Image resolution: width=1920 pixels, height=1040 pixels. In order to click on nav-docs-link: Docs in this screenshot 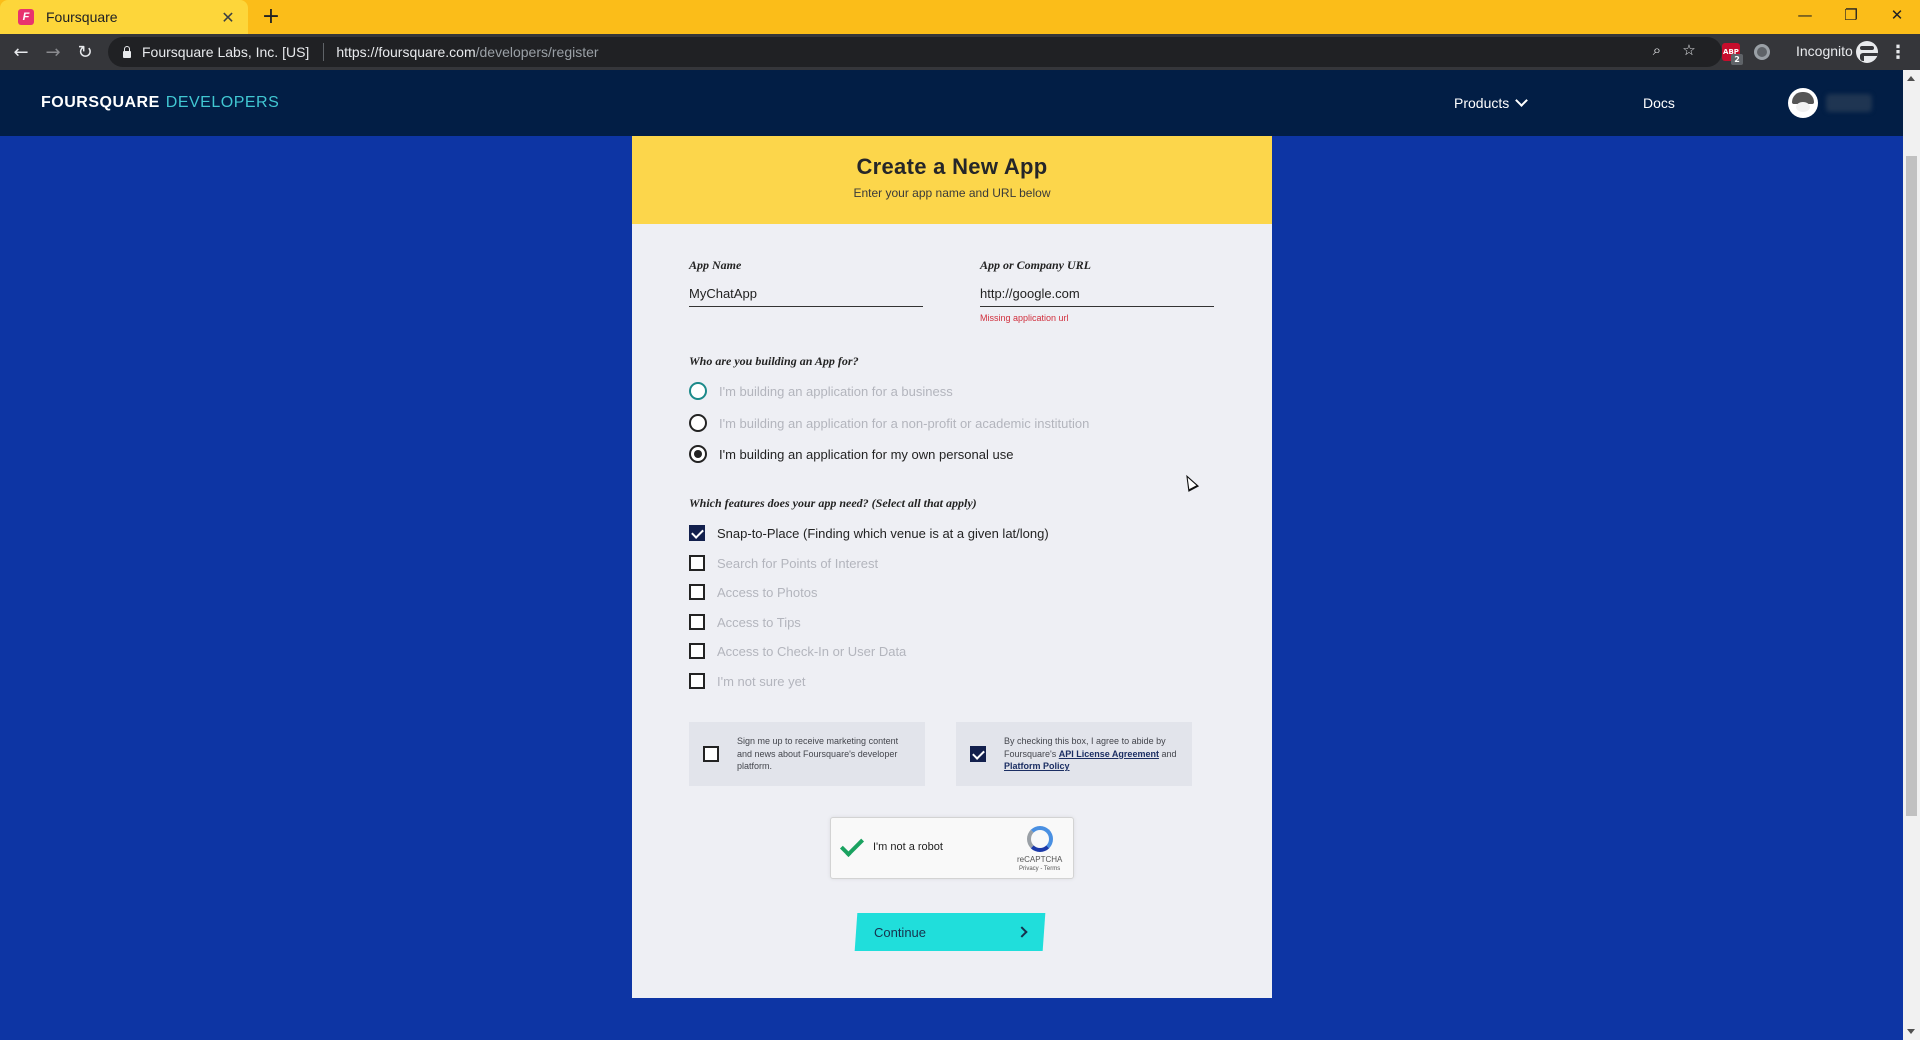, I will do `click(1659, 103)`.